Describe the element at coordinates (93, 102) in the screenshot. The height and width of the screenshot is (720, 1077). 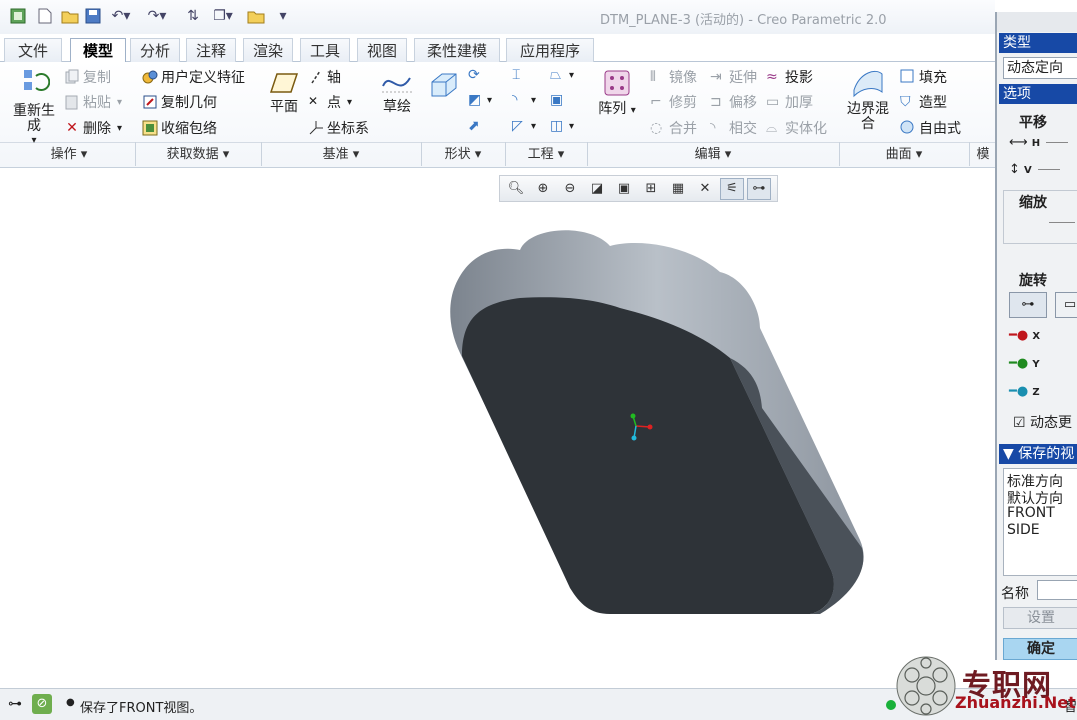
I see `paste-button: 粘贴 ▾` at that location.